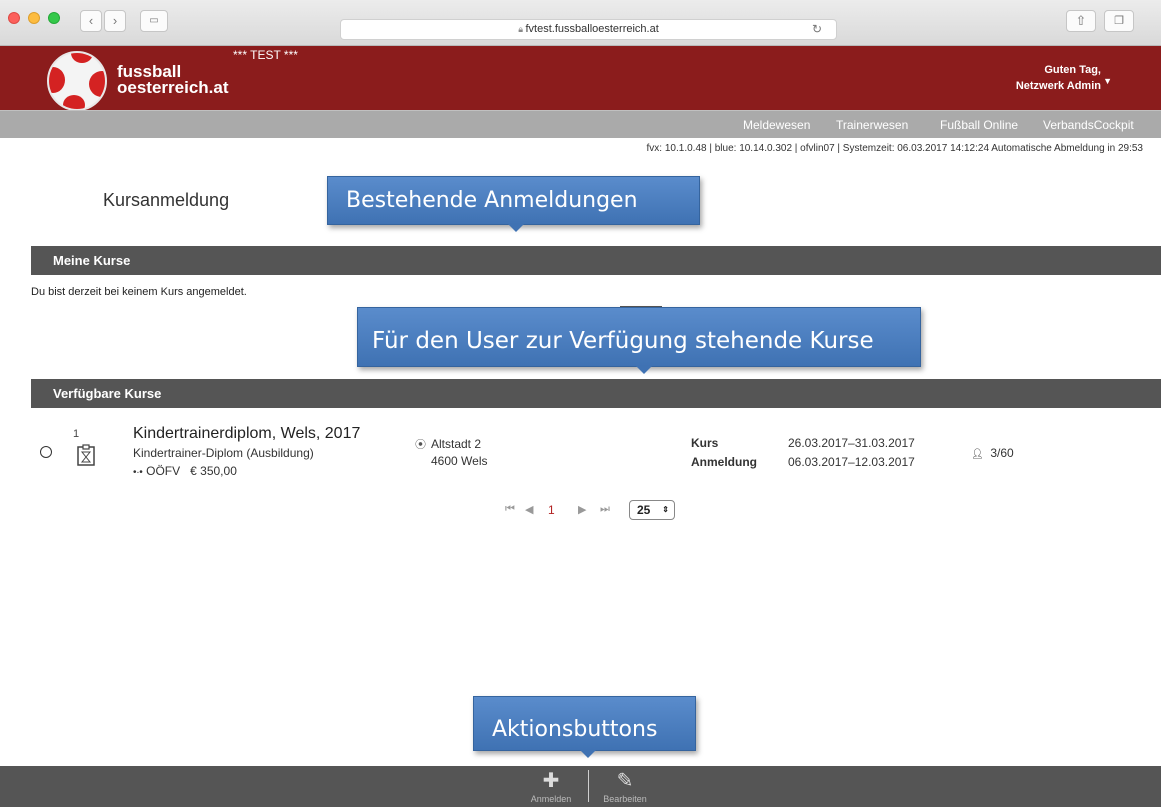 The height and width of the screenshot is (807, 1161). Describe the element at coordinates (138, 472) in the screenshot. I see `organisation-icon: •∙•` at that location.